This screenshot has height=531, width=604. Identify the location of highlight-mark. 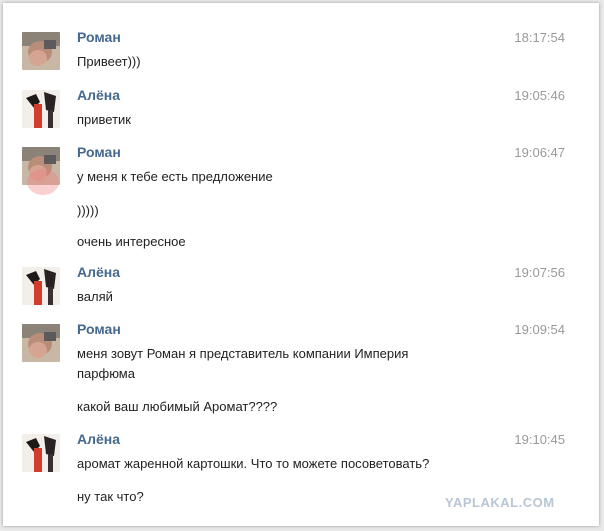
(43, 182).